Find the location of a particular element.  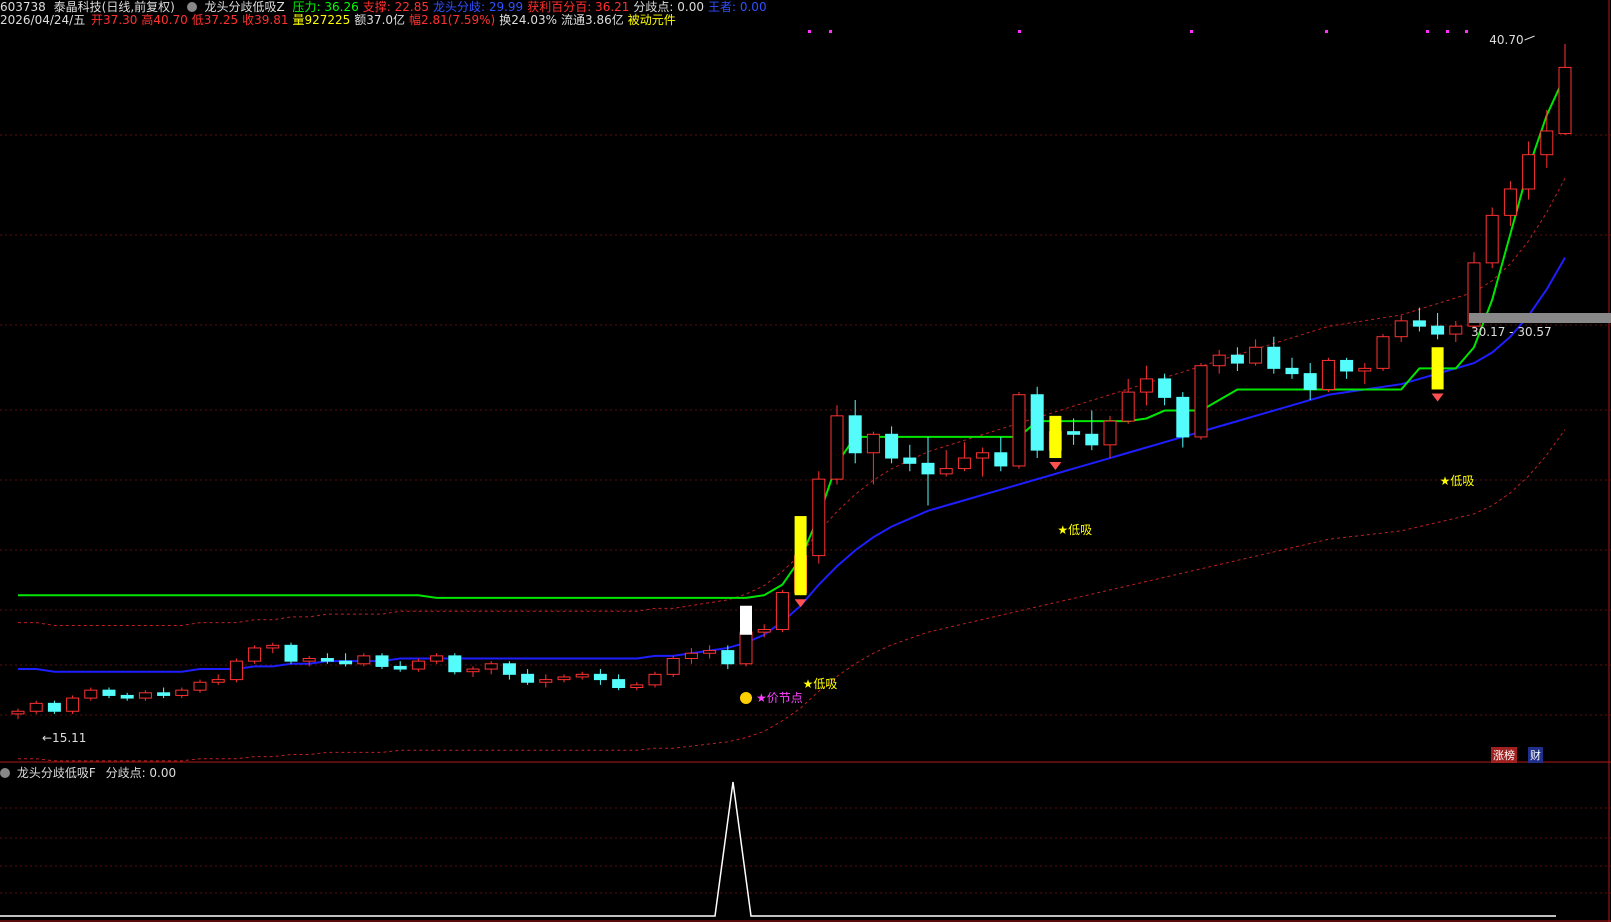

finance-badge: 财 is located at coordinates (1535, 755).